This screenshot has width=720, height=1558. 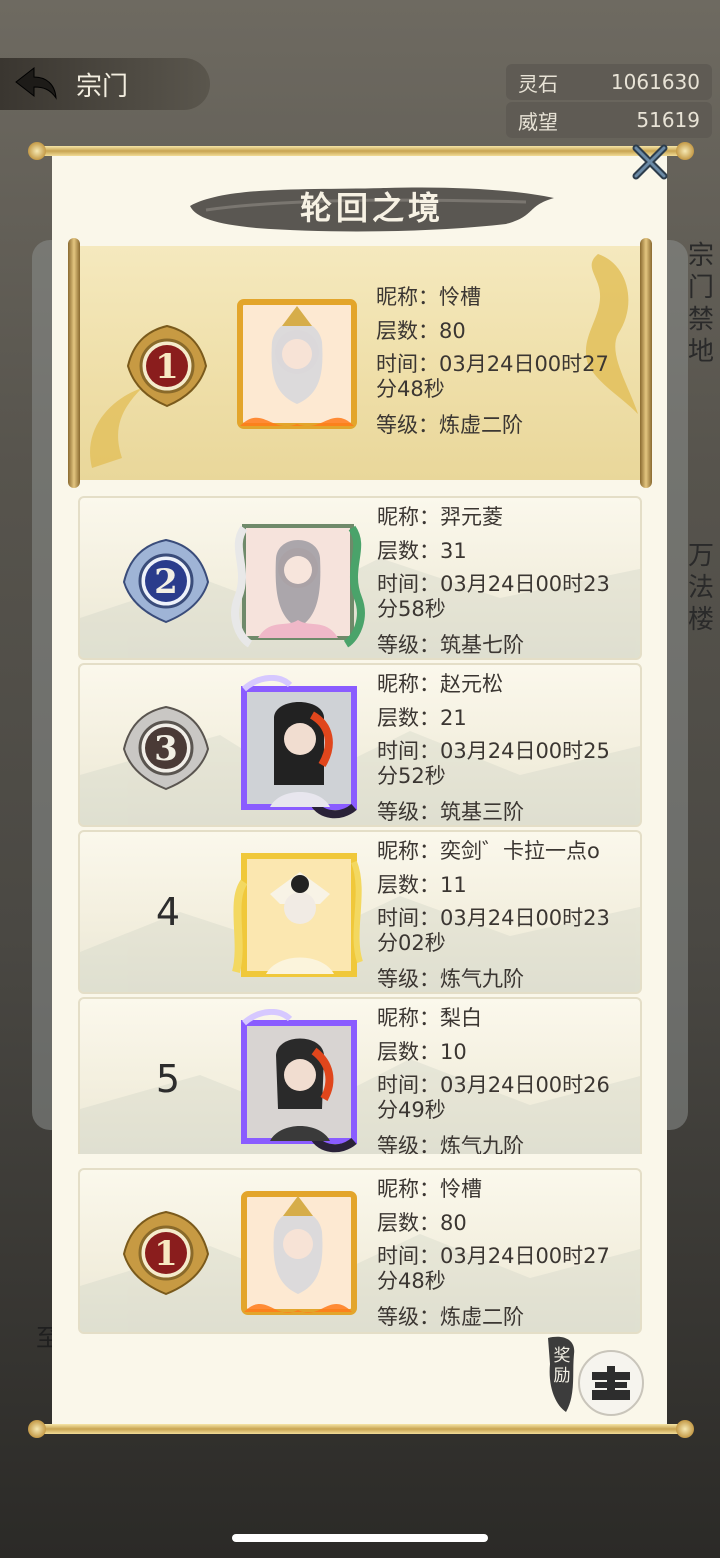 What do you see at coordinates (668, 120) in the screenshot?
I see `resource-value: 51619` at bounding box center [668, 120].